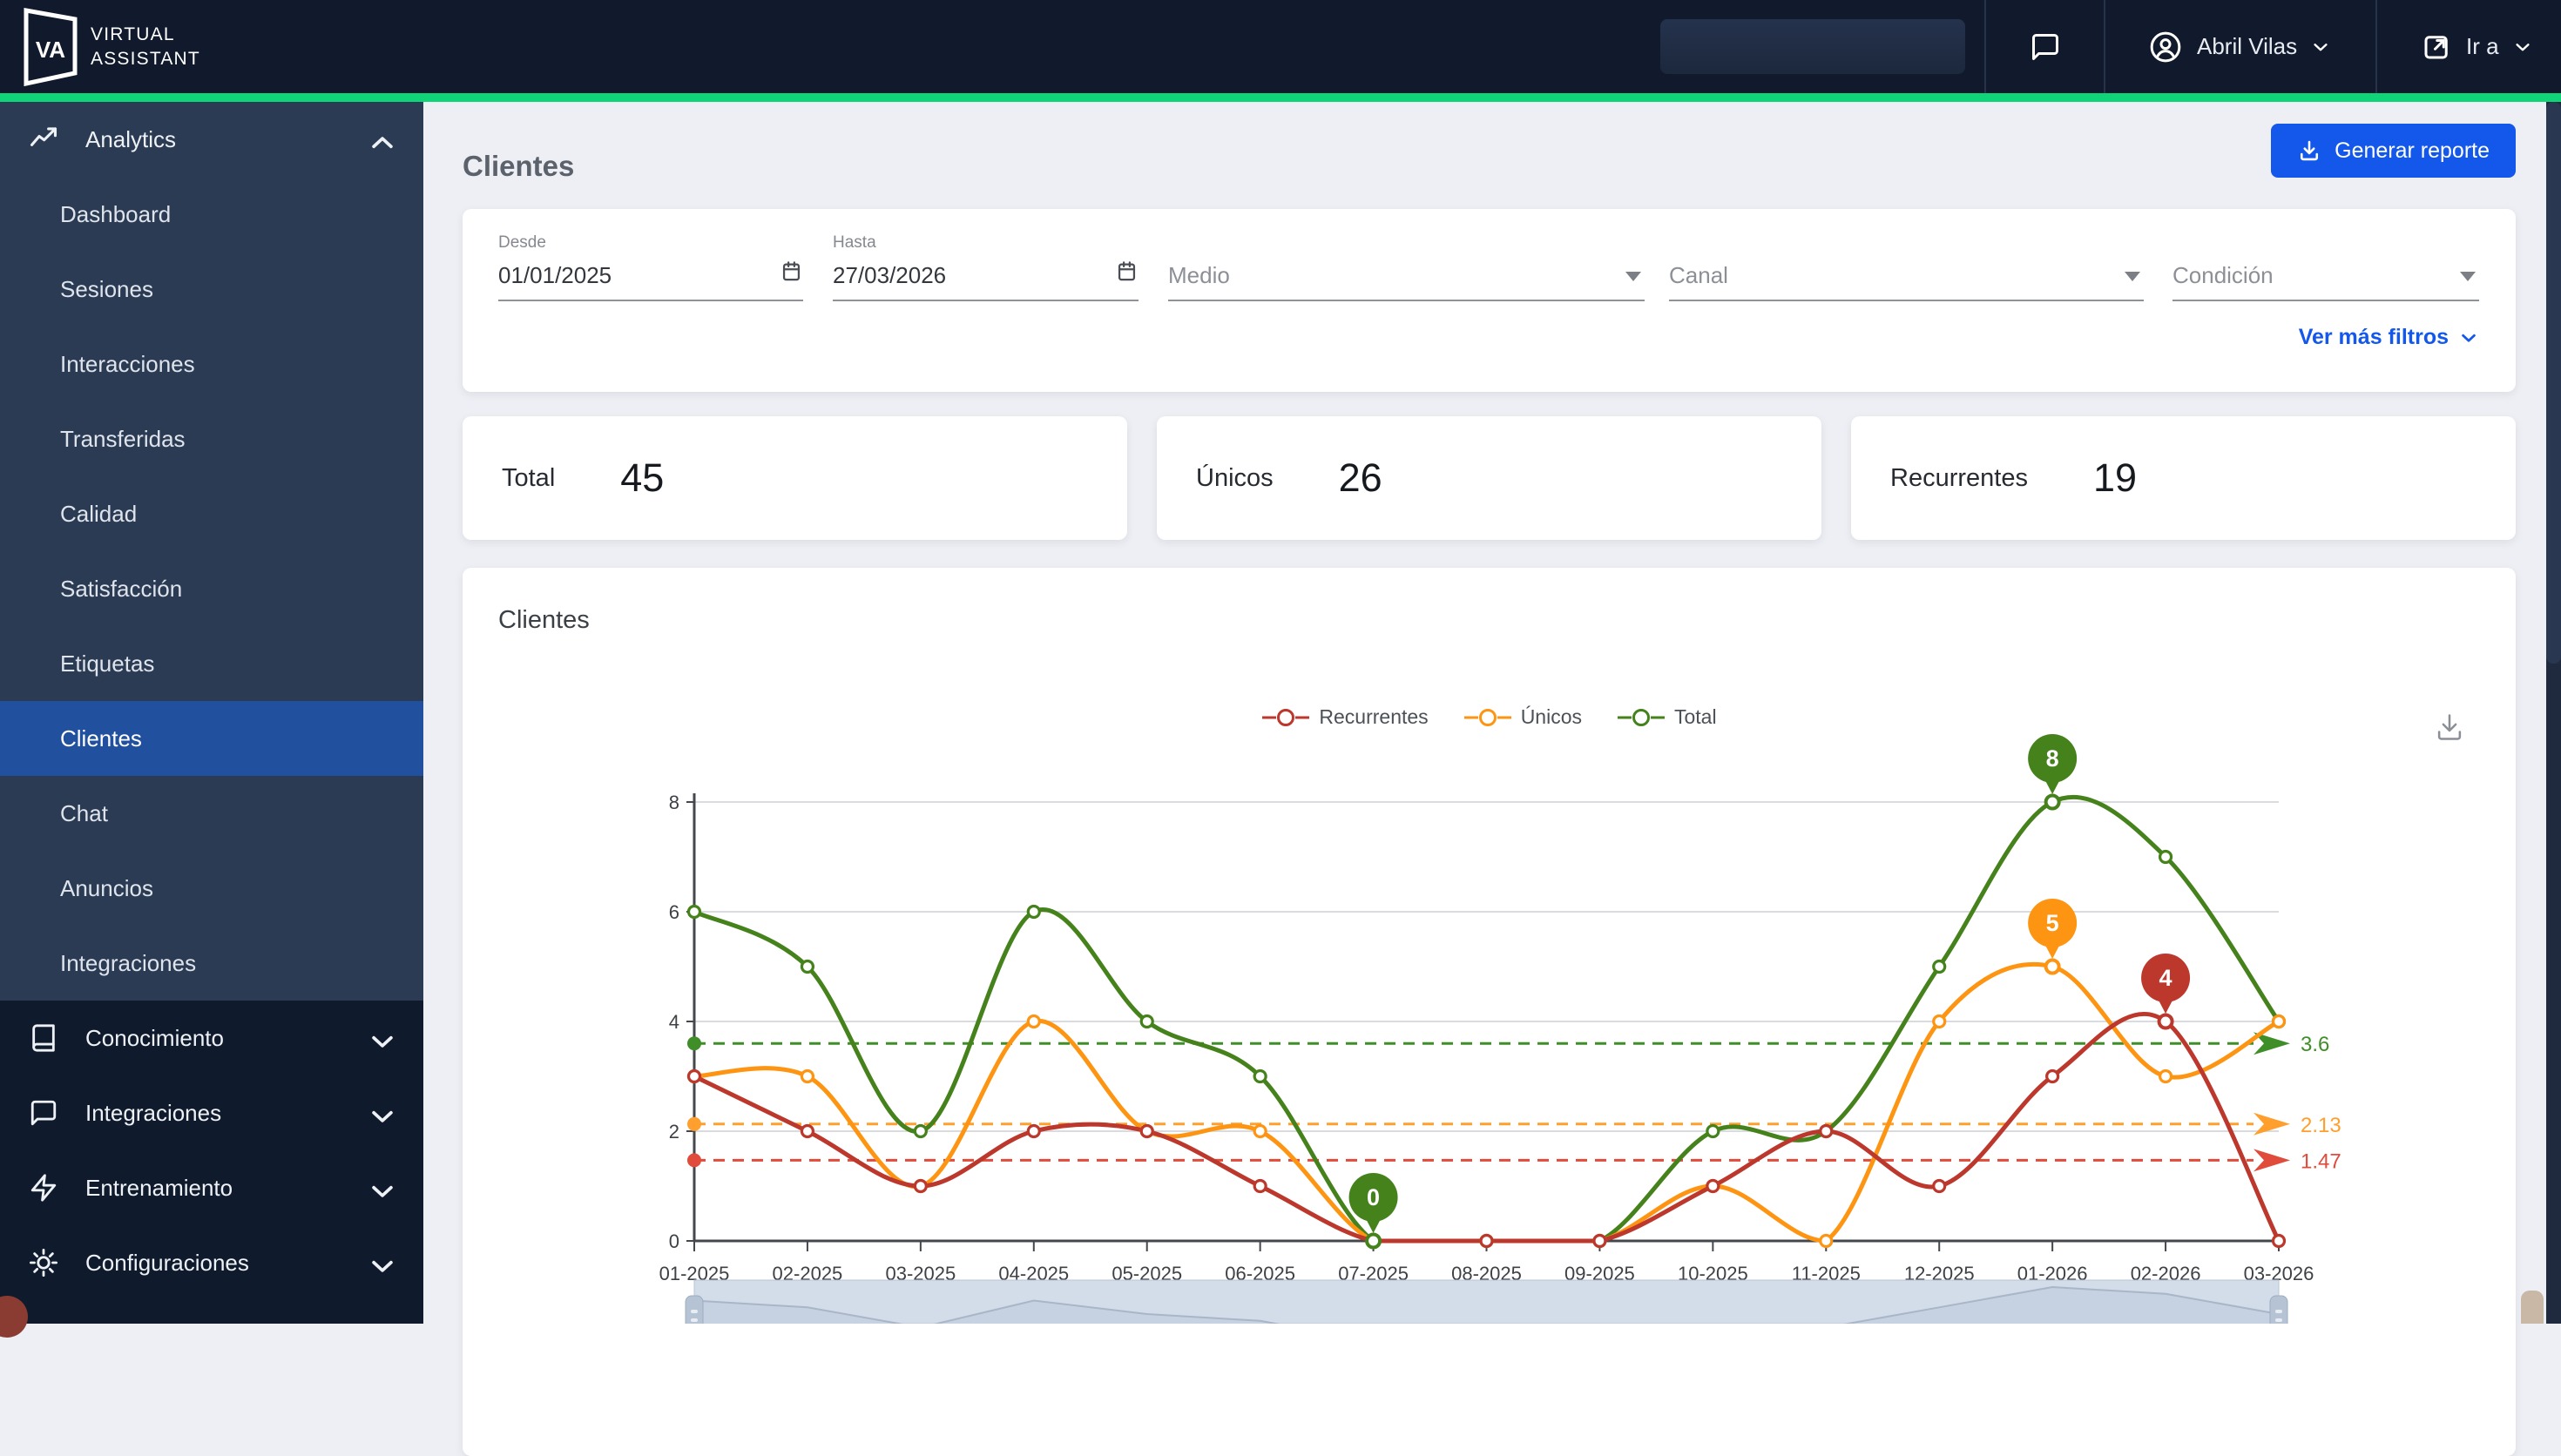  Describe the element at coordinates (131, 138) in the screenshot. I see `sidebar-section-label: Analytics` at that location.